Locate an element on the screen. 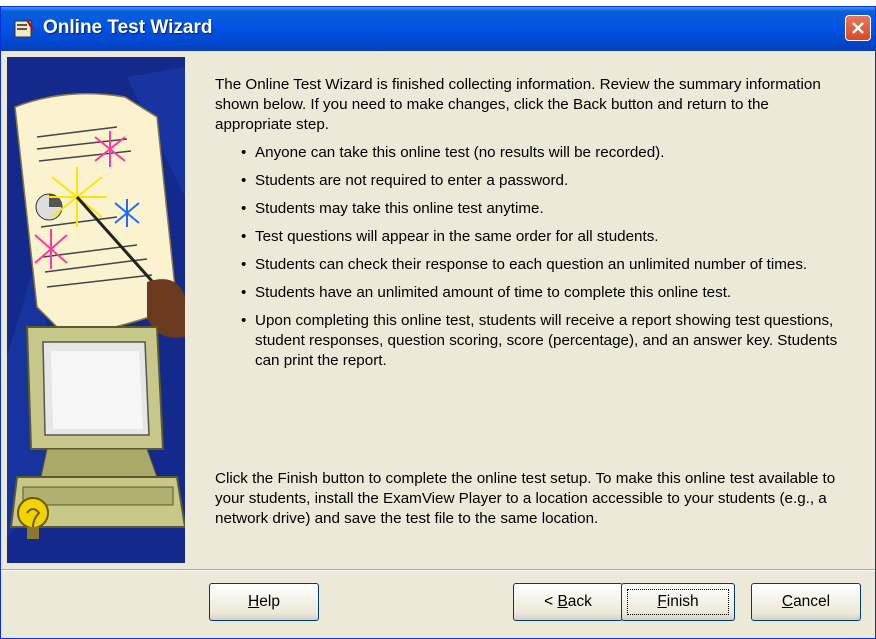 Image resolution: width=876 pixels, height=639 pixels. cancel-button: Cancel is located at coordinates (806, 602).